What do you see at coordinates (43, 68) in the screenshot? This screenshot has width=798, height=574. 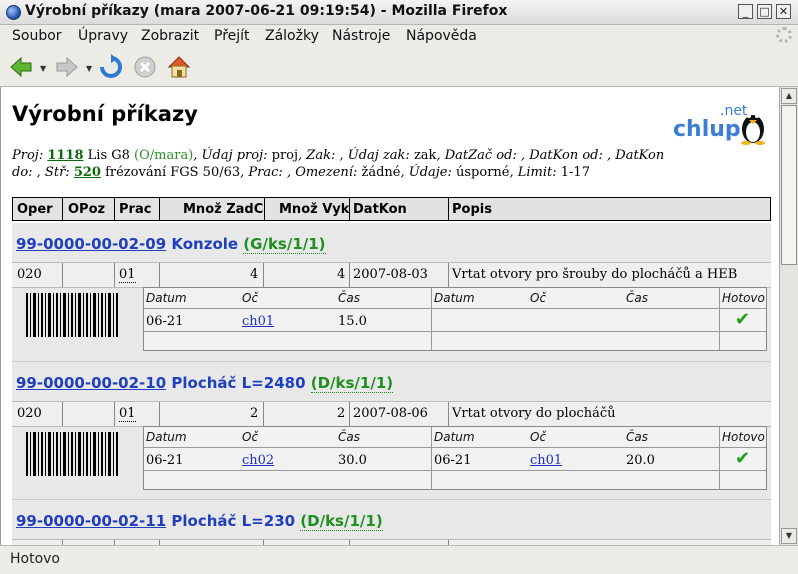 I see `back-dropdown-icon: ▼` at bounding box center [43, 68].